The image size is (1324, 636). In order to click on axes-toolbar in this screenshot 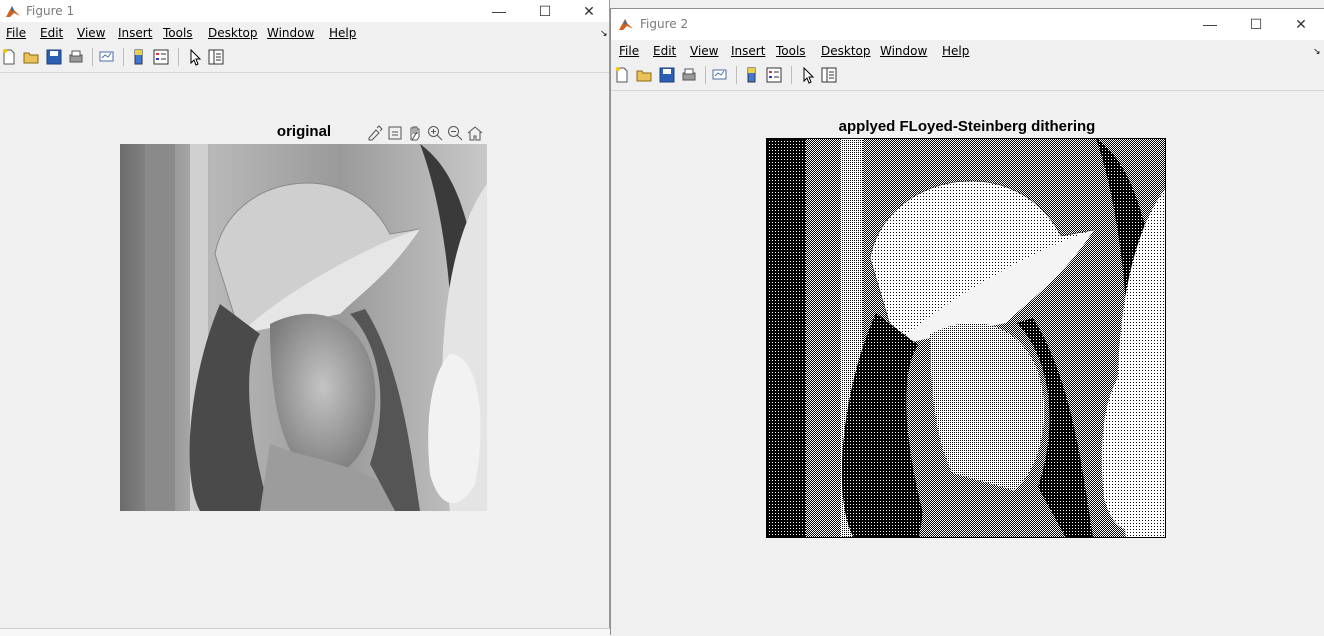, I will do `click(428, 133)`.